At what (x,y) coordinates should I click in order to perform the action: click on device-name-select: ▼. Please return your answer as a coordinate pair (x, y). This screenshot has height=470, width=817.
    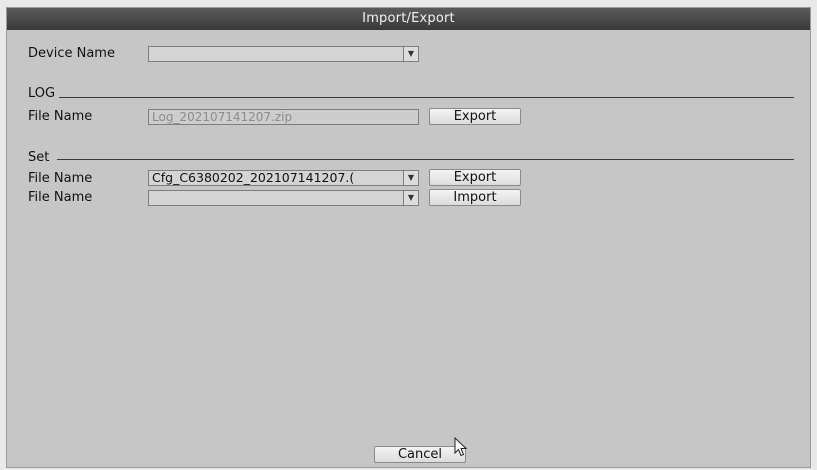
    Looking at the image, I should click on (283, 54).